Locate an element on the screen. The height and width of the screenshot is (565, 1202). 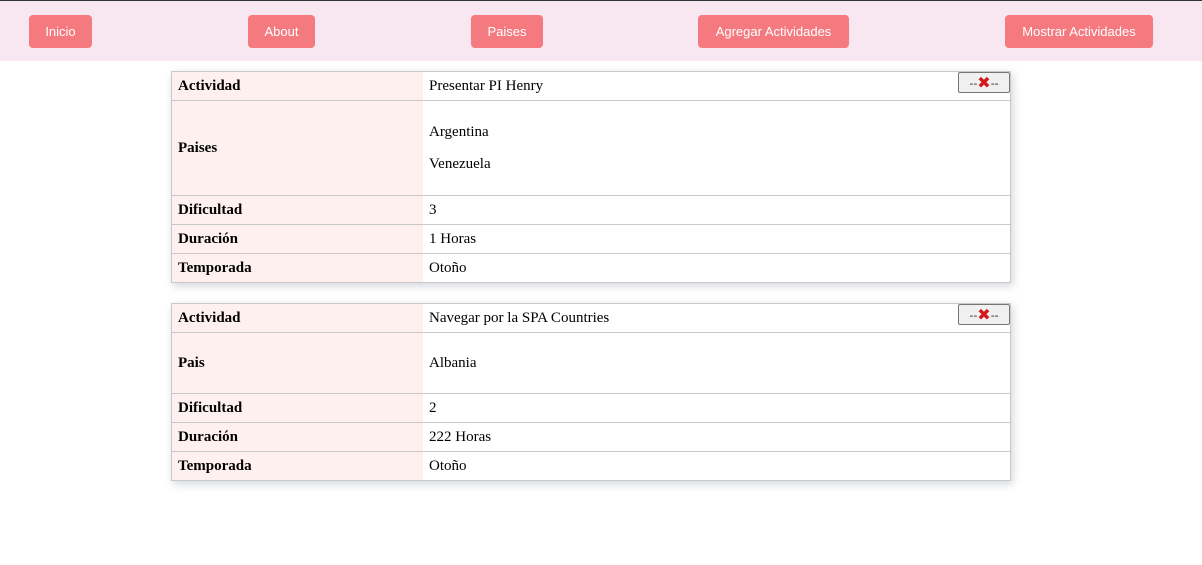
difficulty-value: 3 is located at coordinates (717, 210).